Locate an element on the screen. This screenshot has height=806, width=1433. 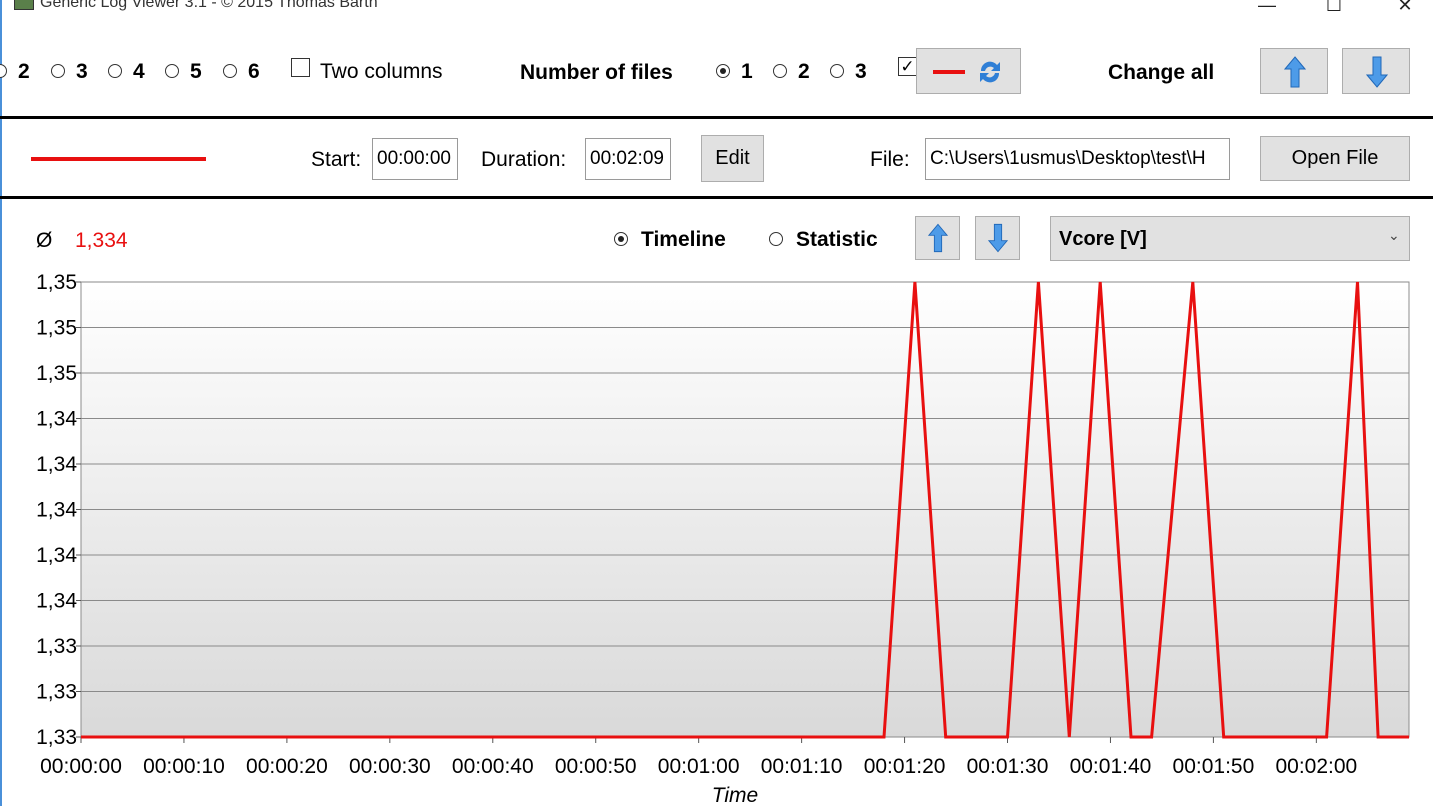
maximize-button: ☐ is located at coordinates (1334, 9).